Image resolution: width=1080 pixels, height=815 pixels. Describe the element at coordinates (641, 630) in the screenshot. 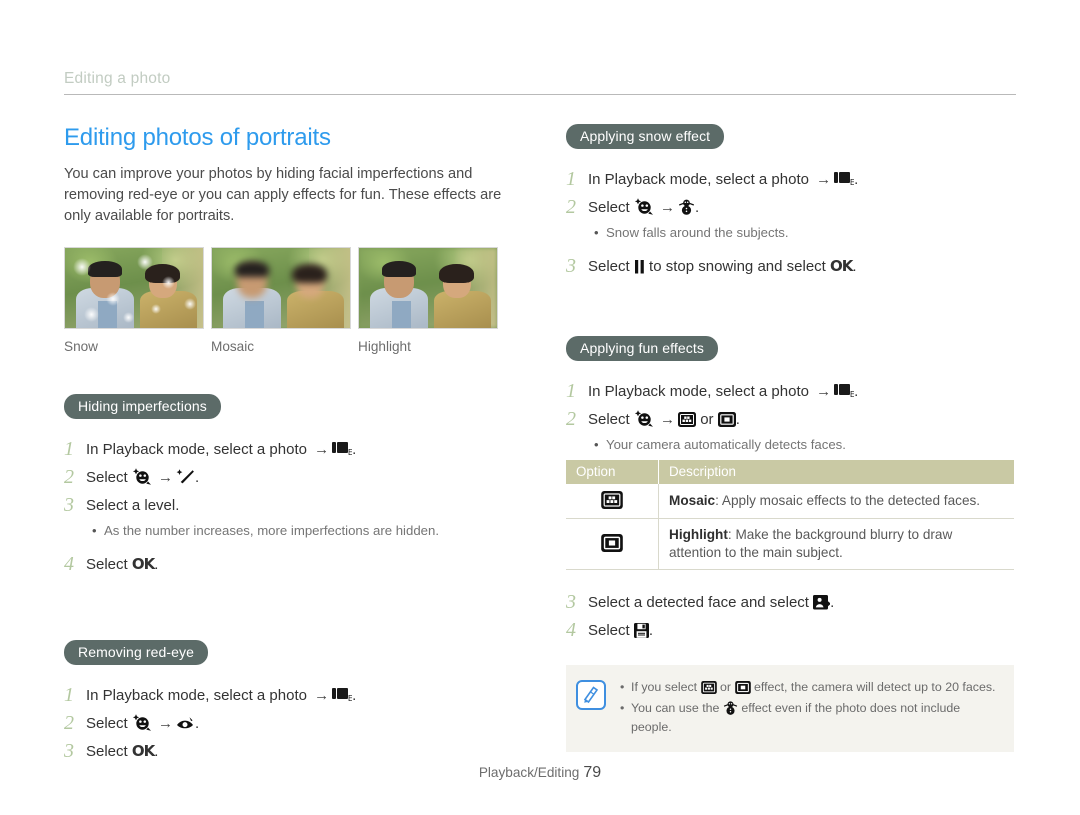

I see `save-icon` at that location.